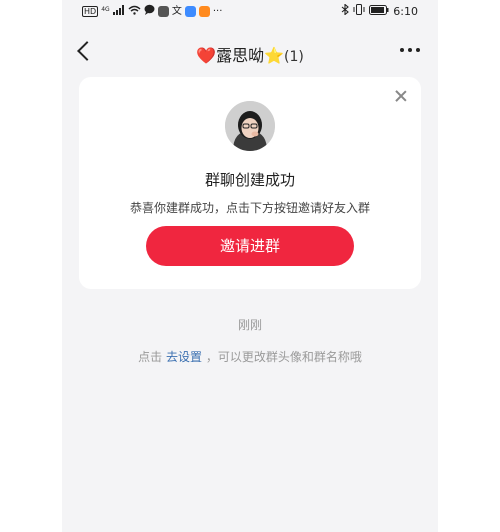  I want to click on system-hint: 点击 去设置 ，可以更改群头像和群名称哦, so click(250, 356).